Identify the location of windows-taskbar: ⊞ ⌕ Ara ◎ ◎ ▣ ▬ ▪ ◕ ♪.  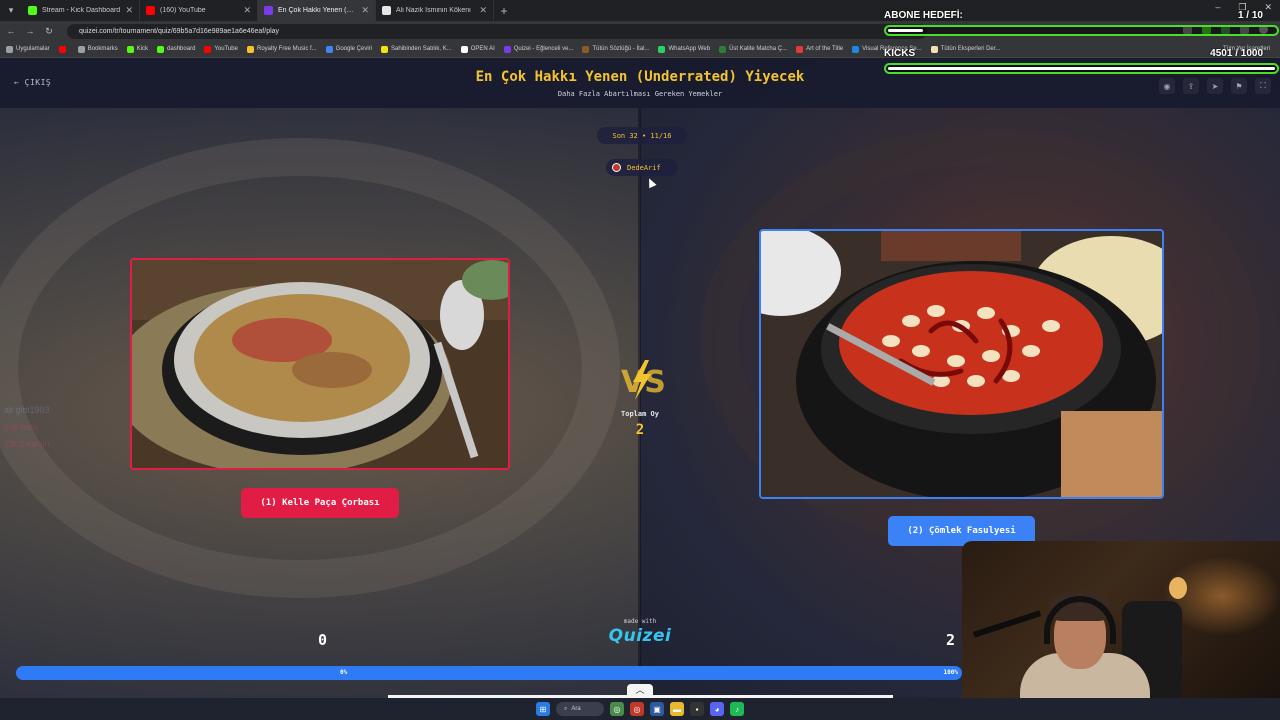
(640, 709).